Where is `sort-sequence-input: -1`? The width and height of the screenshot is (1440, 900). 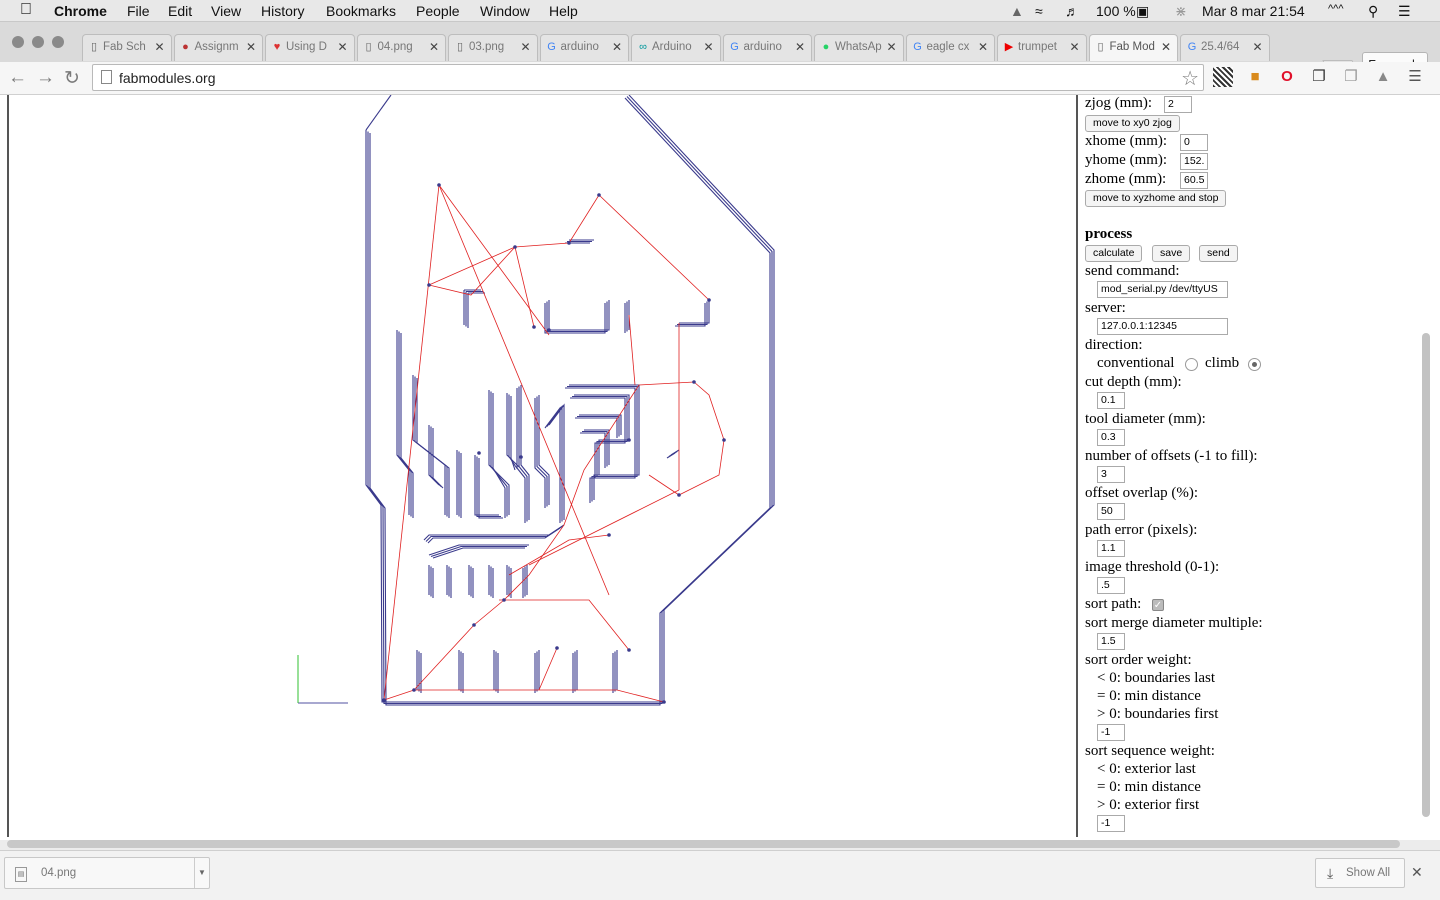
sort-sequence-input: -1 is located at coordinates (1111, 823).